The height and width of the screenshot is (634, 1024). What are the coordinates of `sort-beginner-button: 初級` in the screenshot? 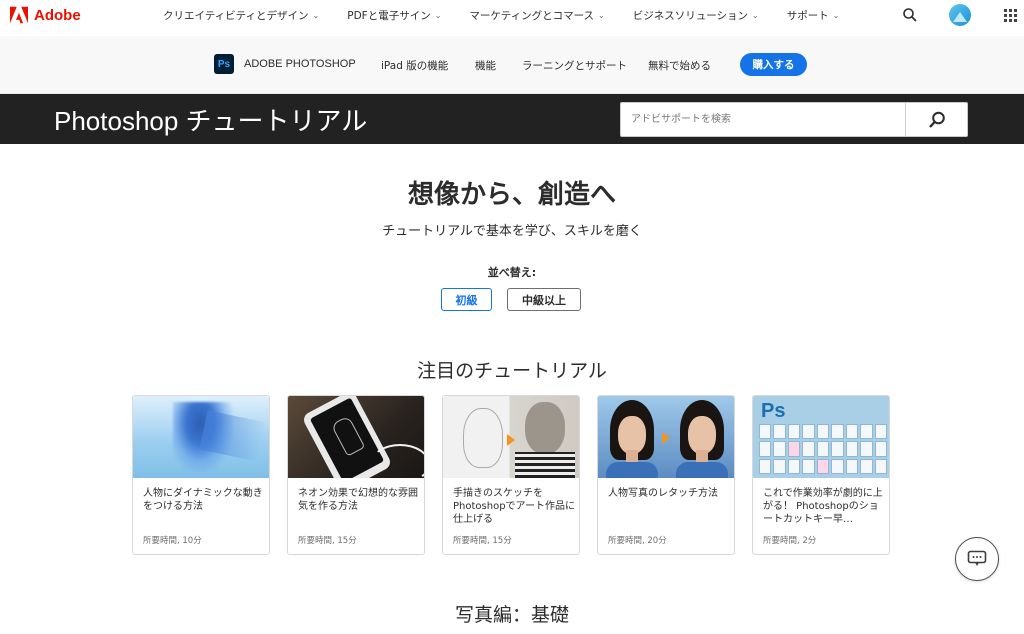 It's located at (466, 299).